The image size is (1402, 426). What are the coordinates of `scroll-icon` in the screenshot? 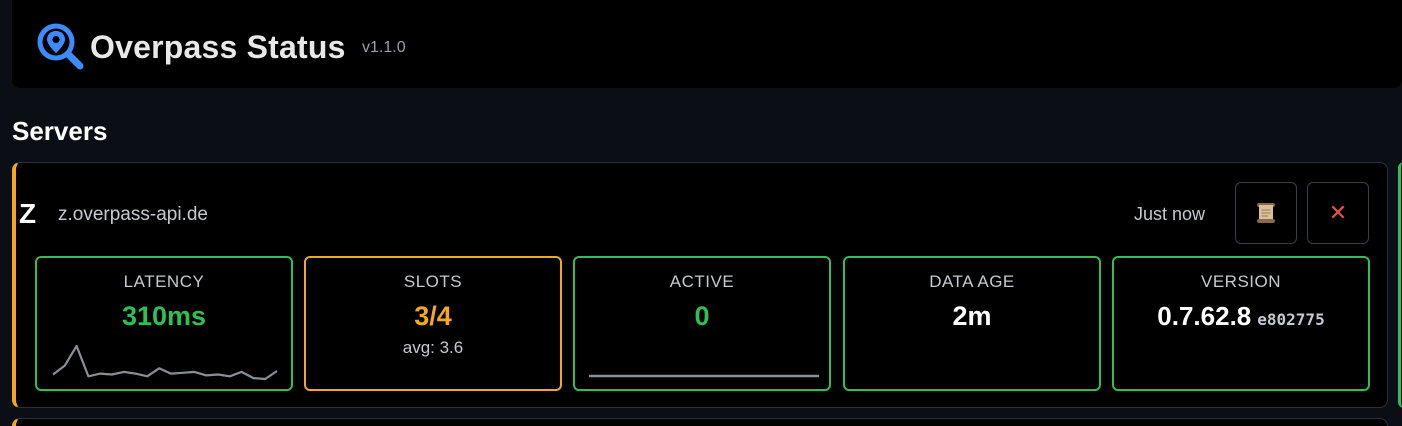 It's located at (1266, 213).